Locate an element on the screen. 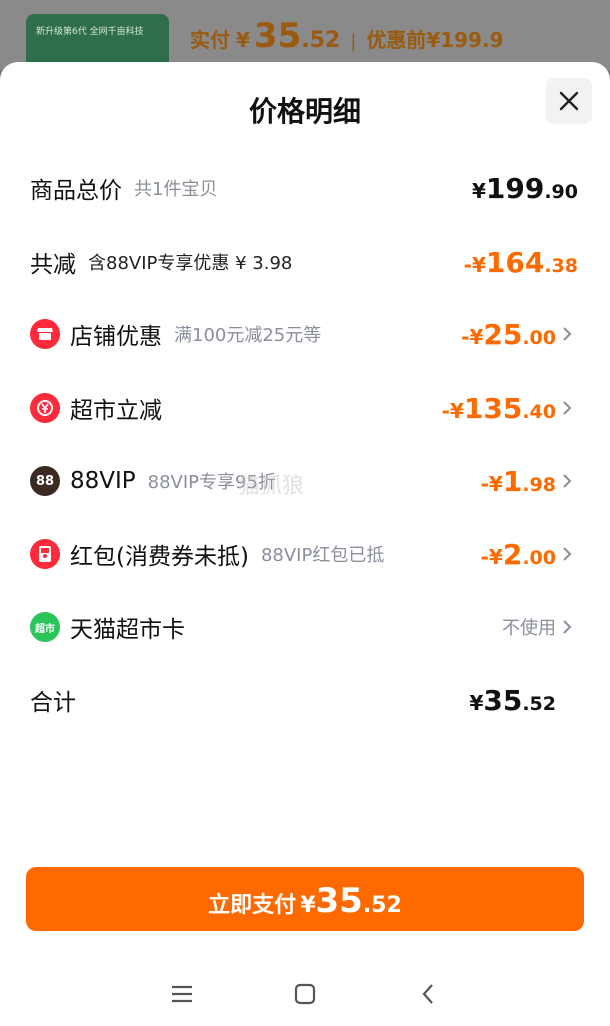 This screenshot has height=1026, width=610. home-icon is located at coordinates (305, 994).